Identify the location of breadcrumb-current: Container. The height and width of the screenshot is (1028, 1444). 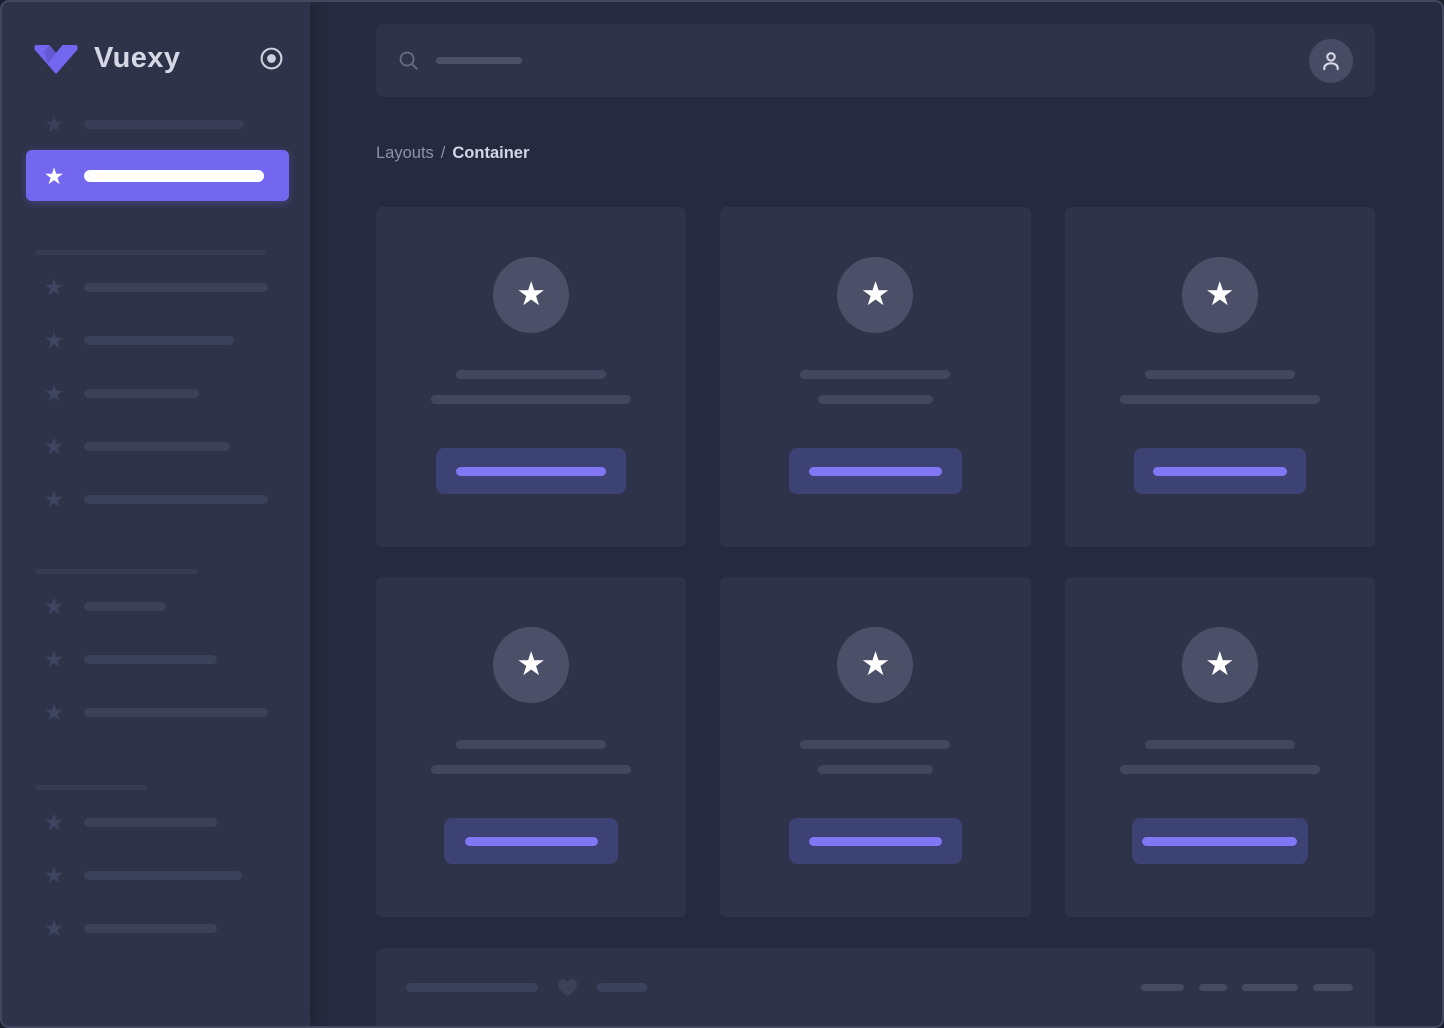
(491, 152).